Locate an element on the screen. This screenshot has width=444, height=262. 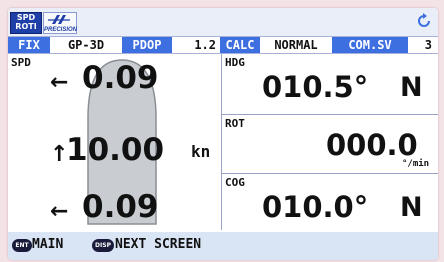
refresh-icon is located at coordinates (424, 21).